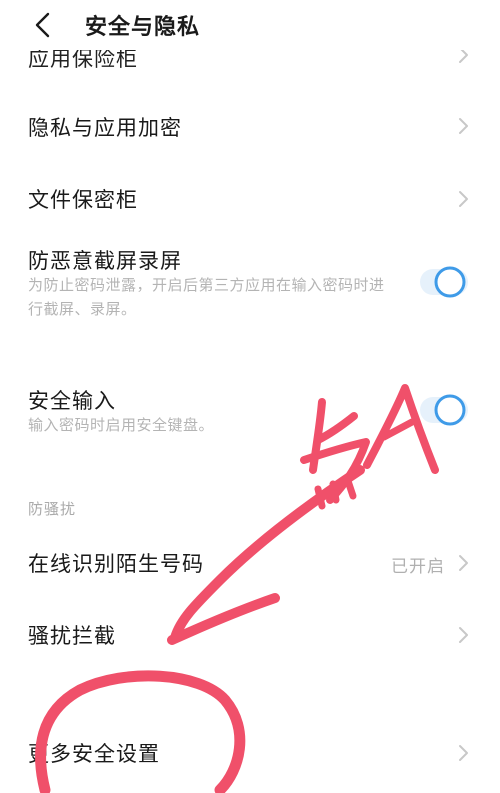  What do you see at coordinates (250, 753) in the screenshot?
I see `settings-row-more-security: 更多安全设置` at bounding box center [250, 753].